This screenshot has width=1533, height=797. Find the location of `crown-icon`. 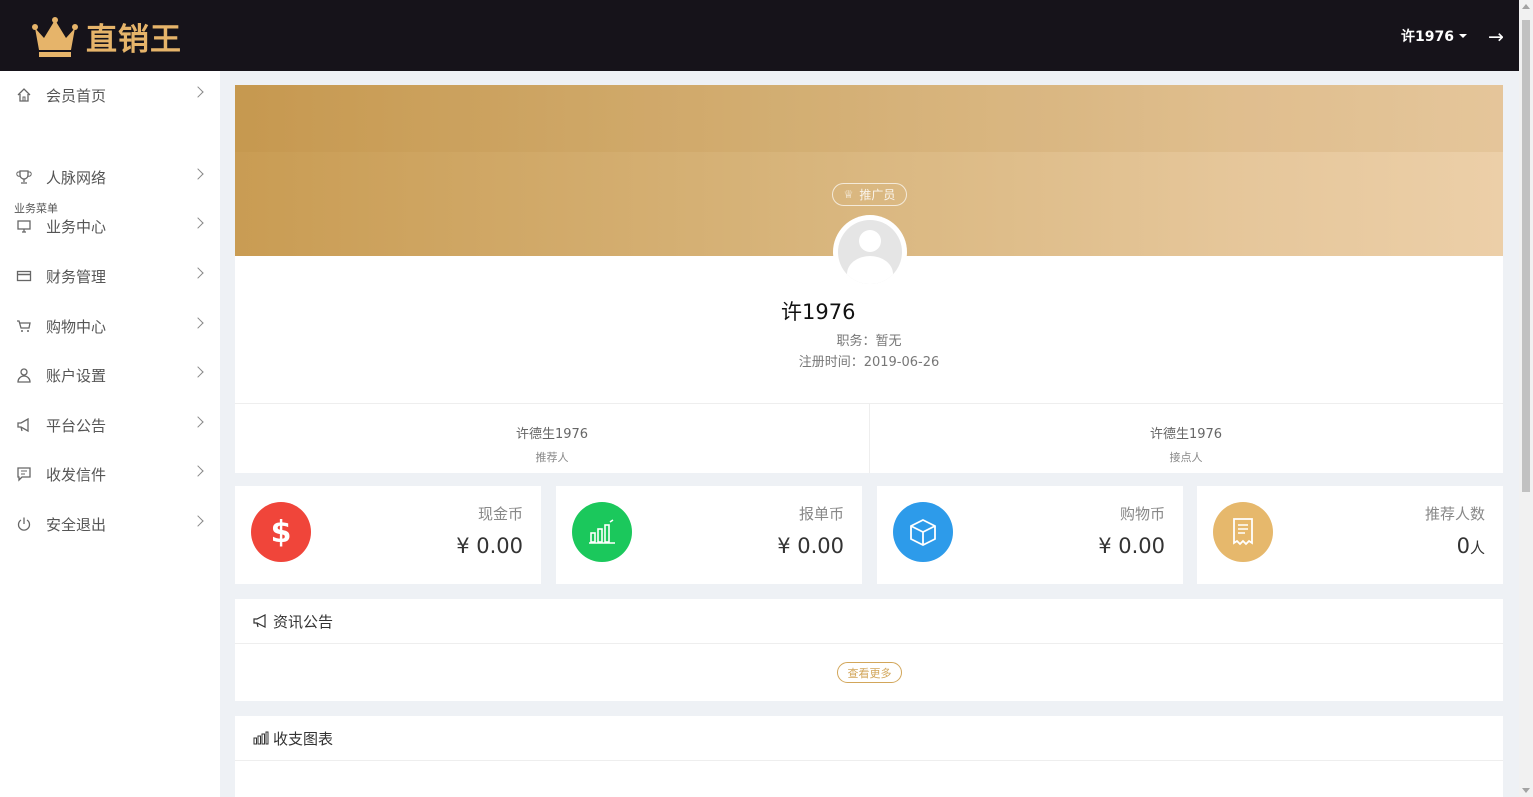

crown-icon is located at coordinates (55, 36).